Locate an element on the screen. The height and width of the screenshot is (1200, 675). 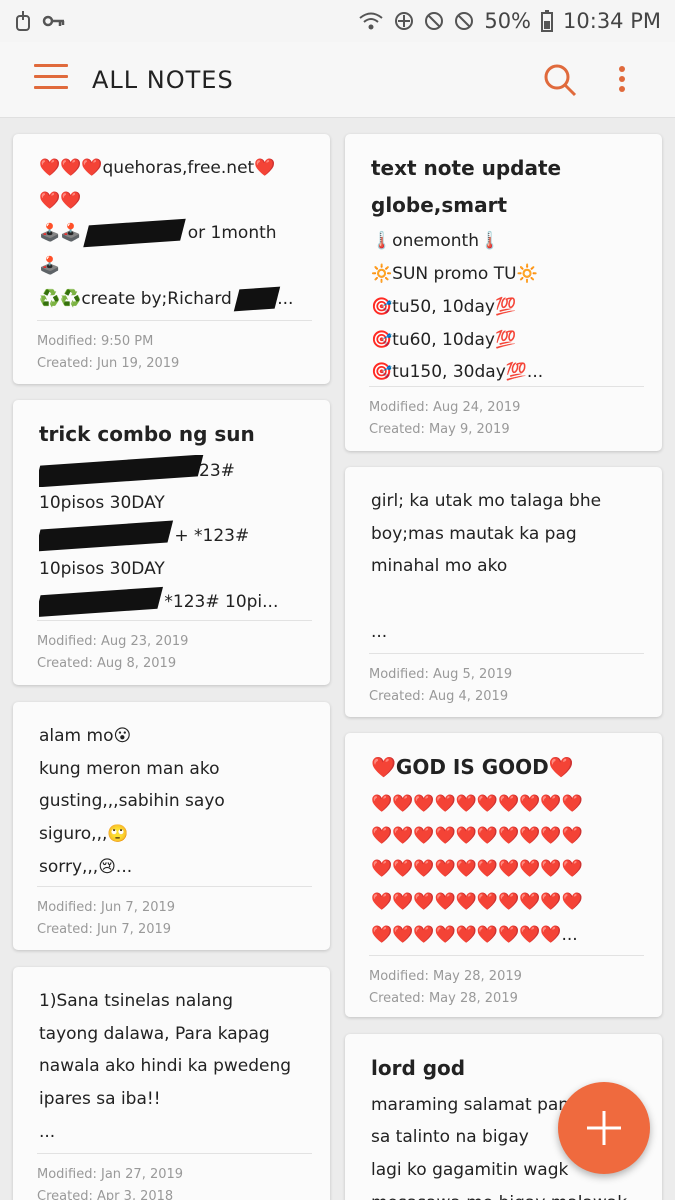
search-button is located at coordinates (560, 80).